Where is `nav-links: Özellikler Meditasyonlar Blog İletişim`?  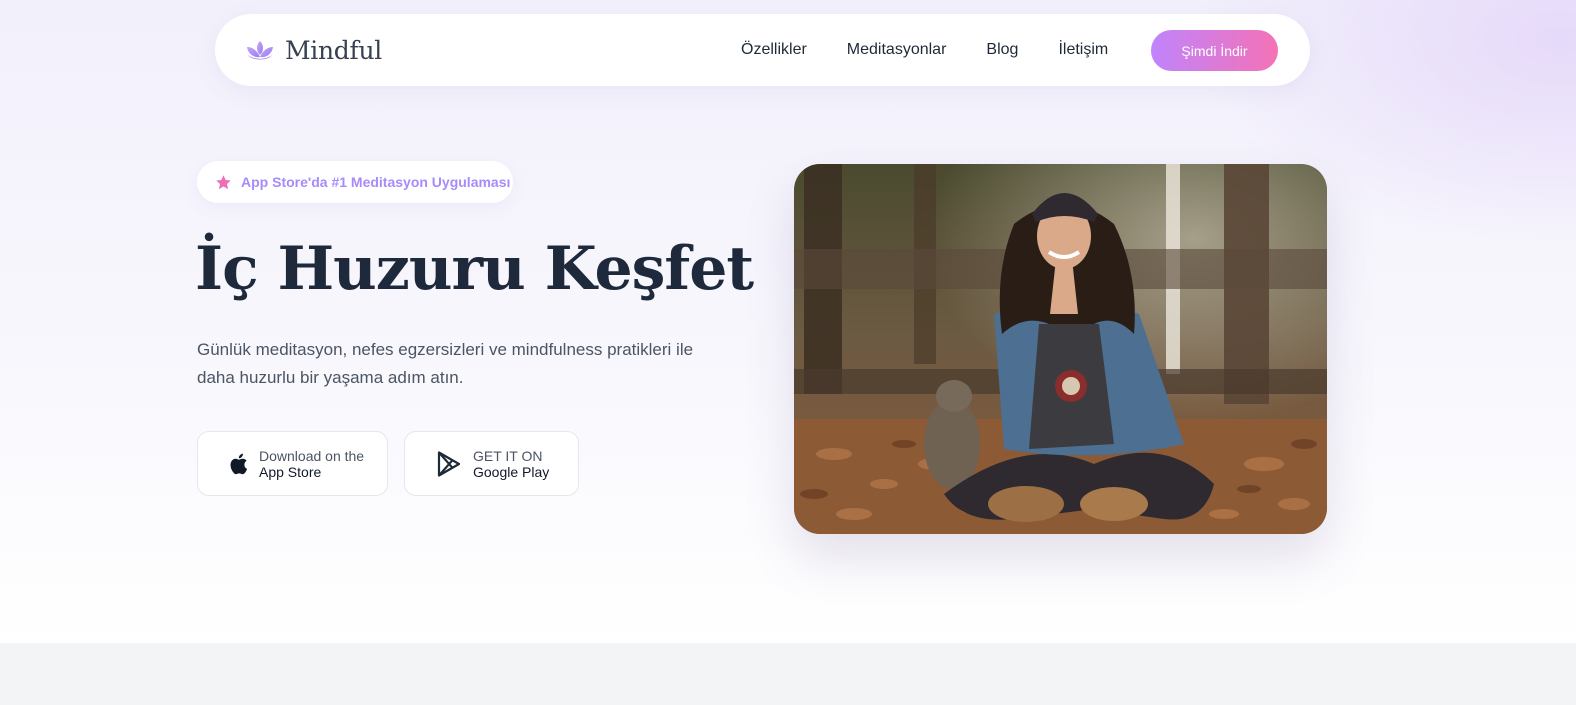
nav-links: Özellikler Meditasyonlar Blog İletişim is located at coordinates (944, 50).